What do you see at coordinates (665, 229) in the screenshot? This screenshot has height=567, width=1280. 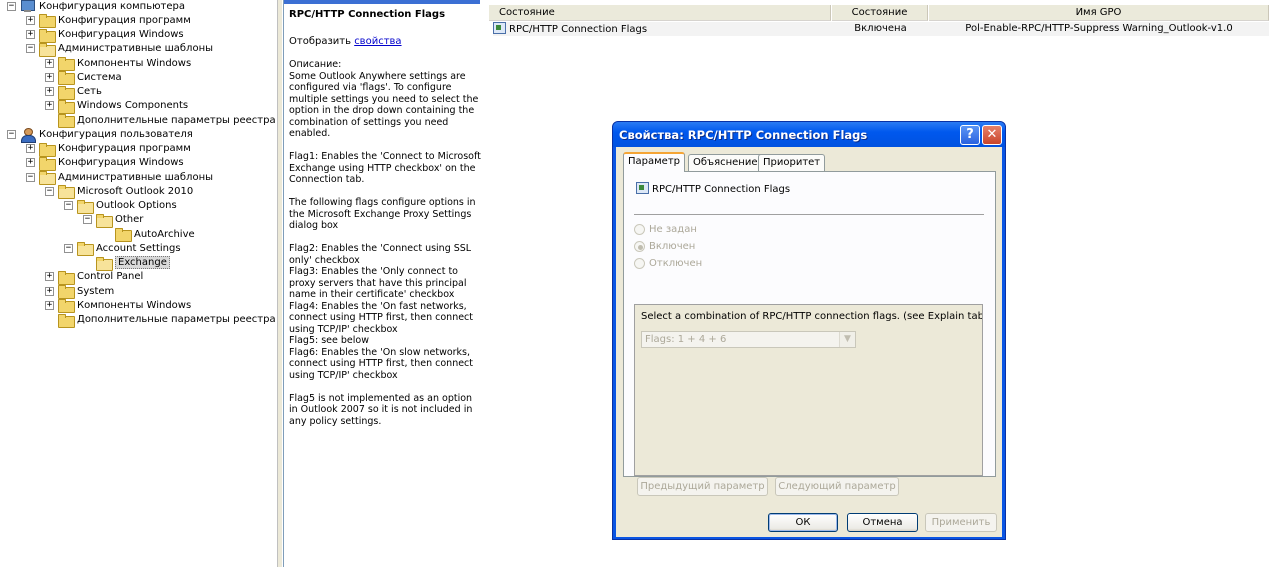 I see `radio-not-configured: Не задан` at bounding box center [665, 229].